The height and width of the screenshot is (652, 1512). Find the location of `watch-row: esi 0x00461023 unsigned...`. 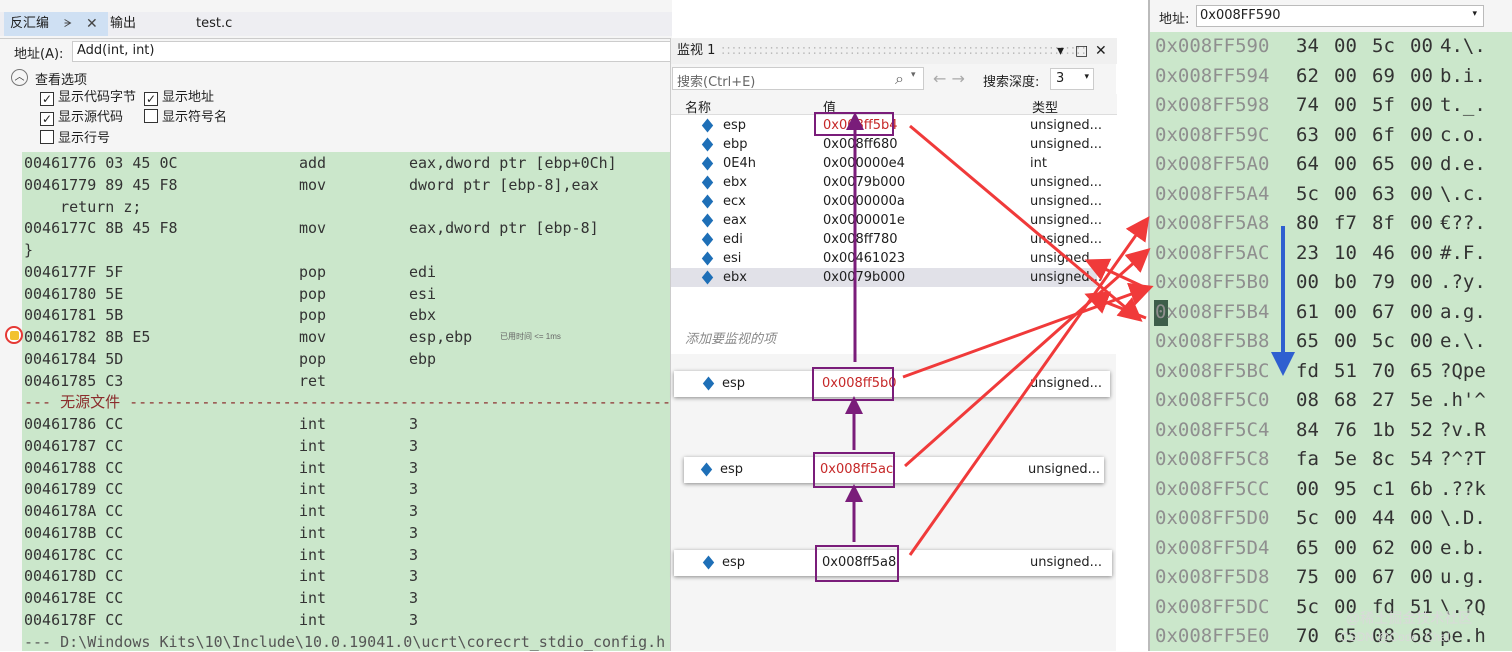

watch-row: esi 0x00461023 unsigned... is located at coordinates (886, 258).